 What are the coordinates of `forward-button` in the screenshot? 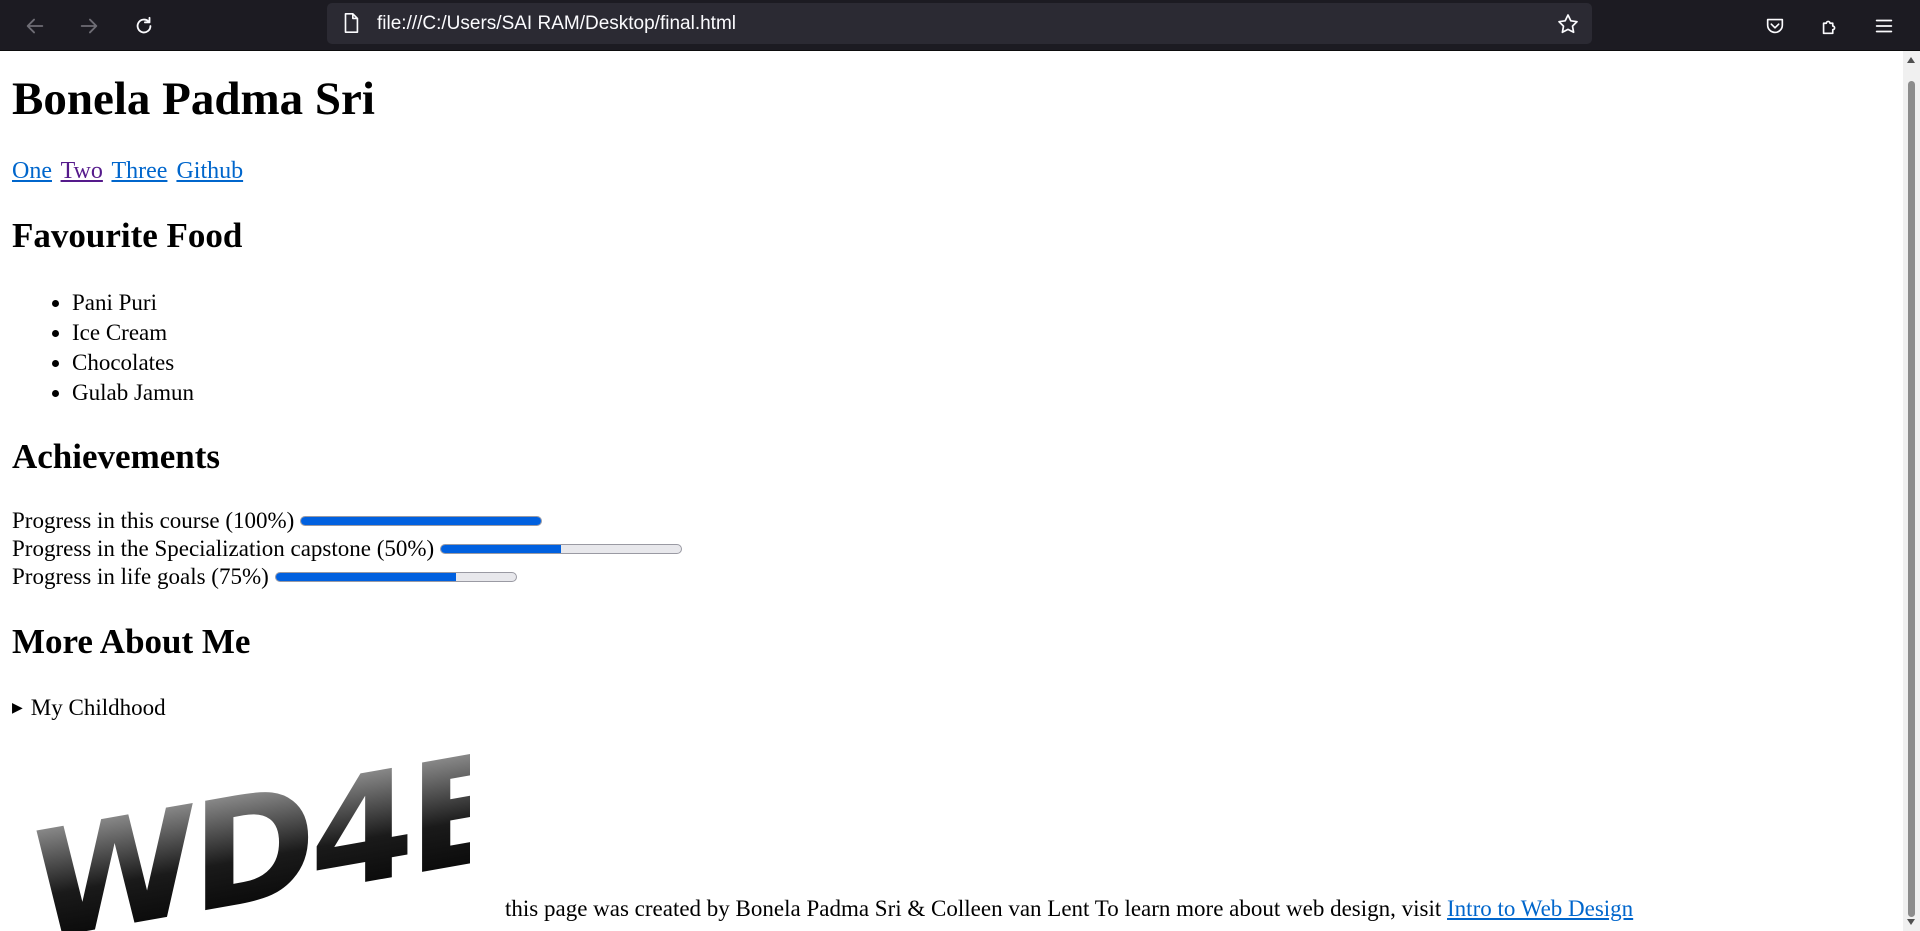 It's located at (89, 26).